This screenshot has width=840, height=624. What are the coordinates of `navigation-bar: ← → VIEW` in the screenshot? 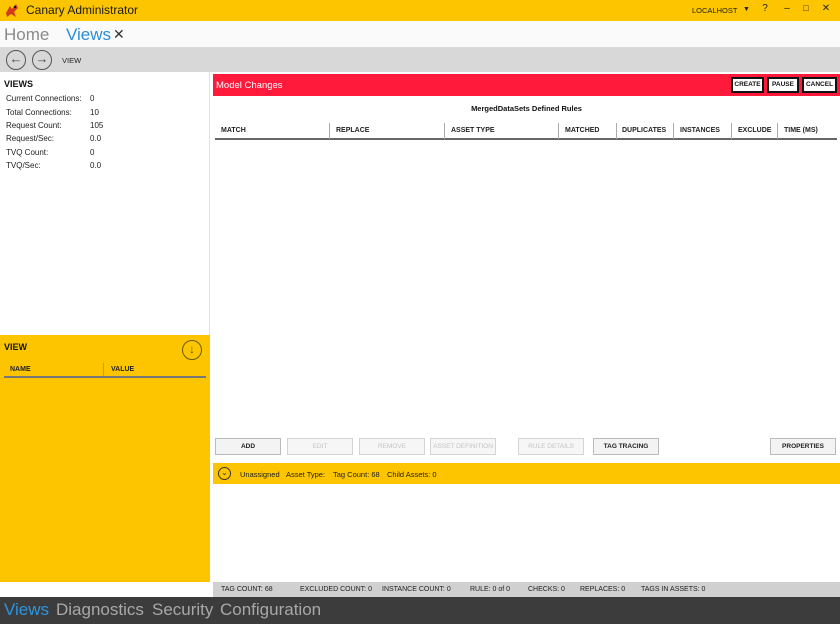 It's located at (420, 59).